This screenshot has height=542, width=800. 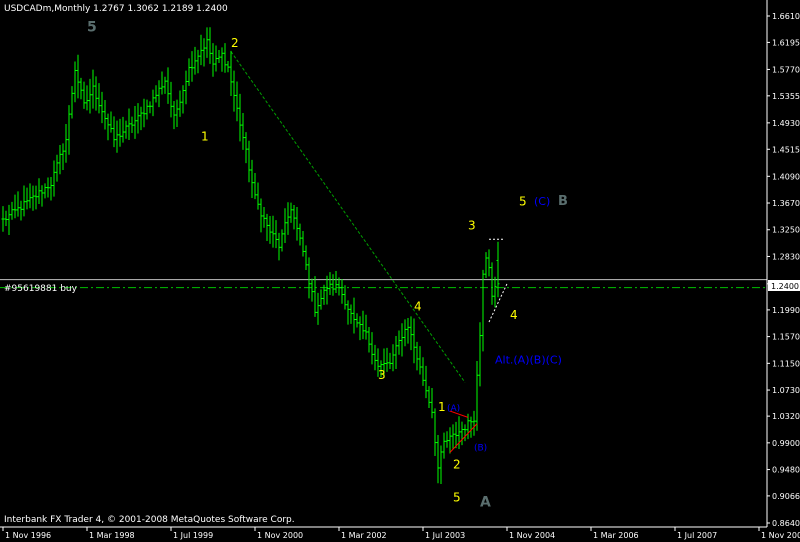 I want to click on time-tick-label: 1 Nov 2008, so click(x=780, y=535).